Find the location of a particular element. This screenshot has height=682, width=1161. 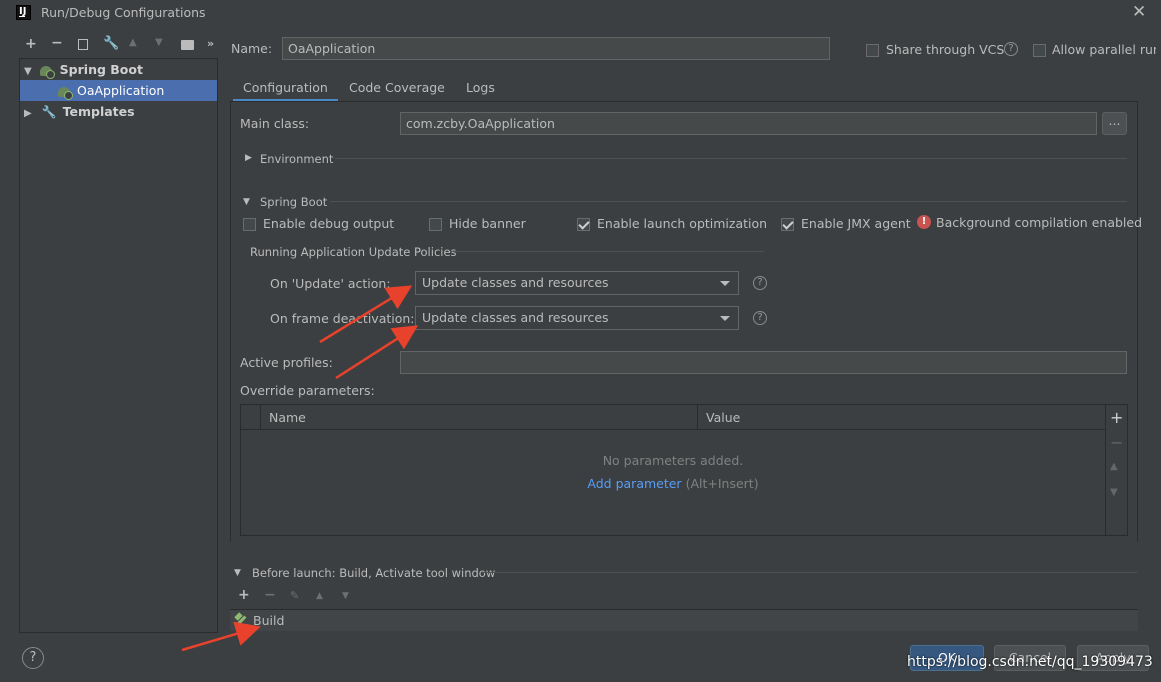

empty-table-text: No parameters added. is located at coordinates (673, 460).